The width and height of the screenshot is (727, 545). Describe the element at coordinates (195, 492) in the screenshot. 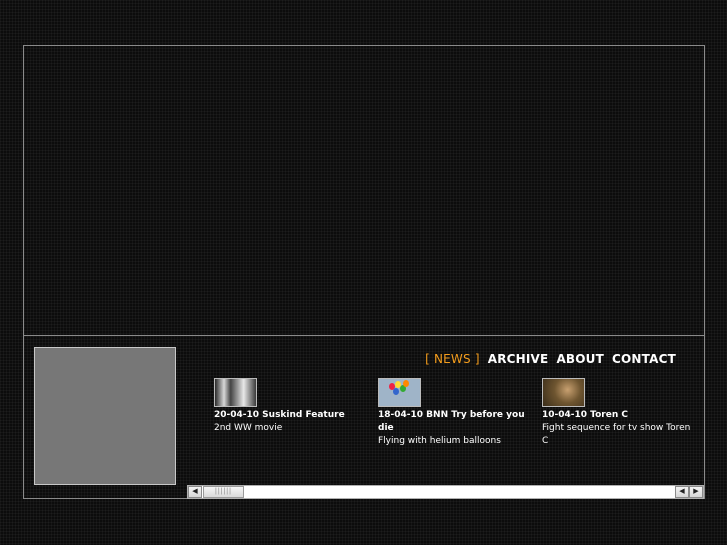

I see `scroll-left-button: ◀` at that location.